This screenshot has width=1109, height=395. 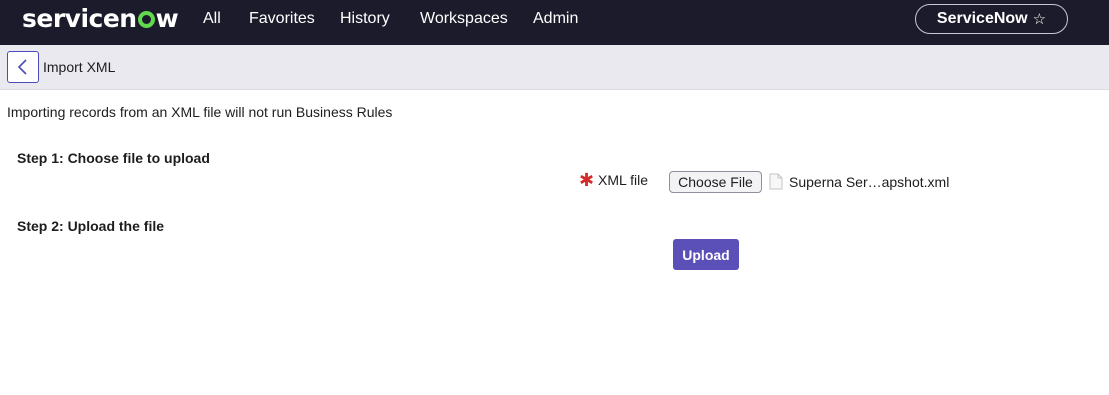 What do you see at coordinates (79, 67) in the screenshot?
I see `page-title: Import XML` at bounding box center [79, 67].